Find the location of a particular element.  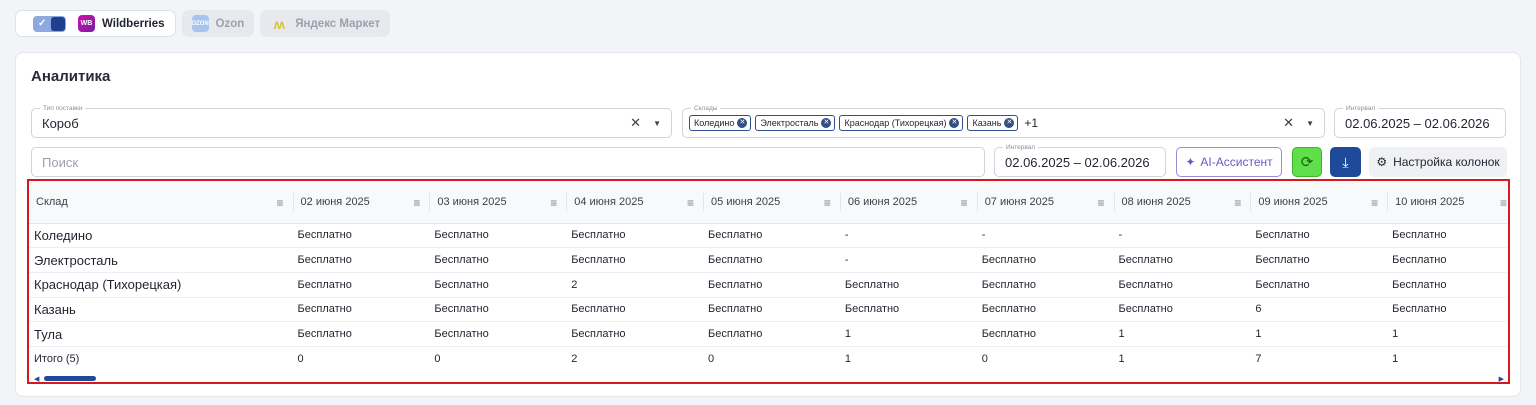

column-header: 03 июня 2025 ≡ is located at coordinates (499, 202).